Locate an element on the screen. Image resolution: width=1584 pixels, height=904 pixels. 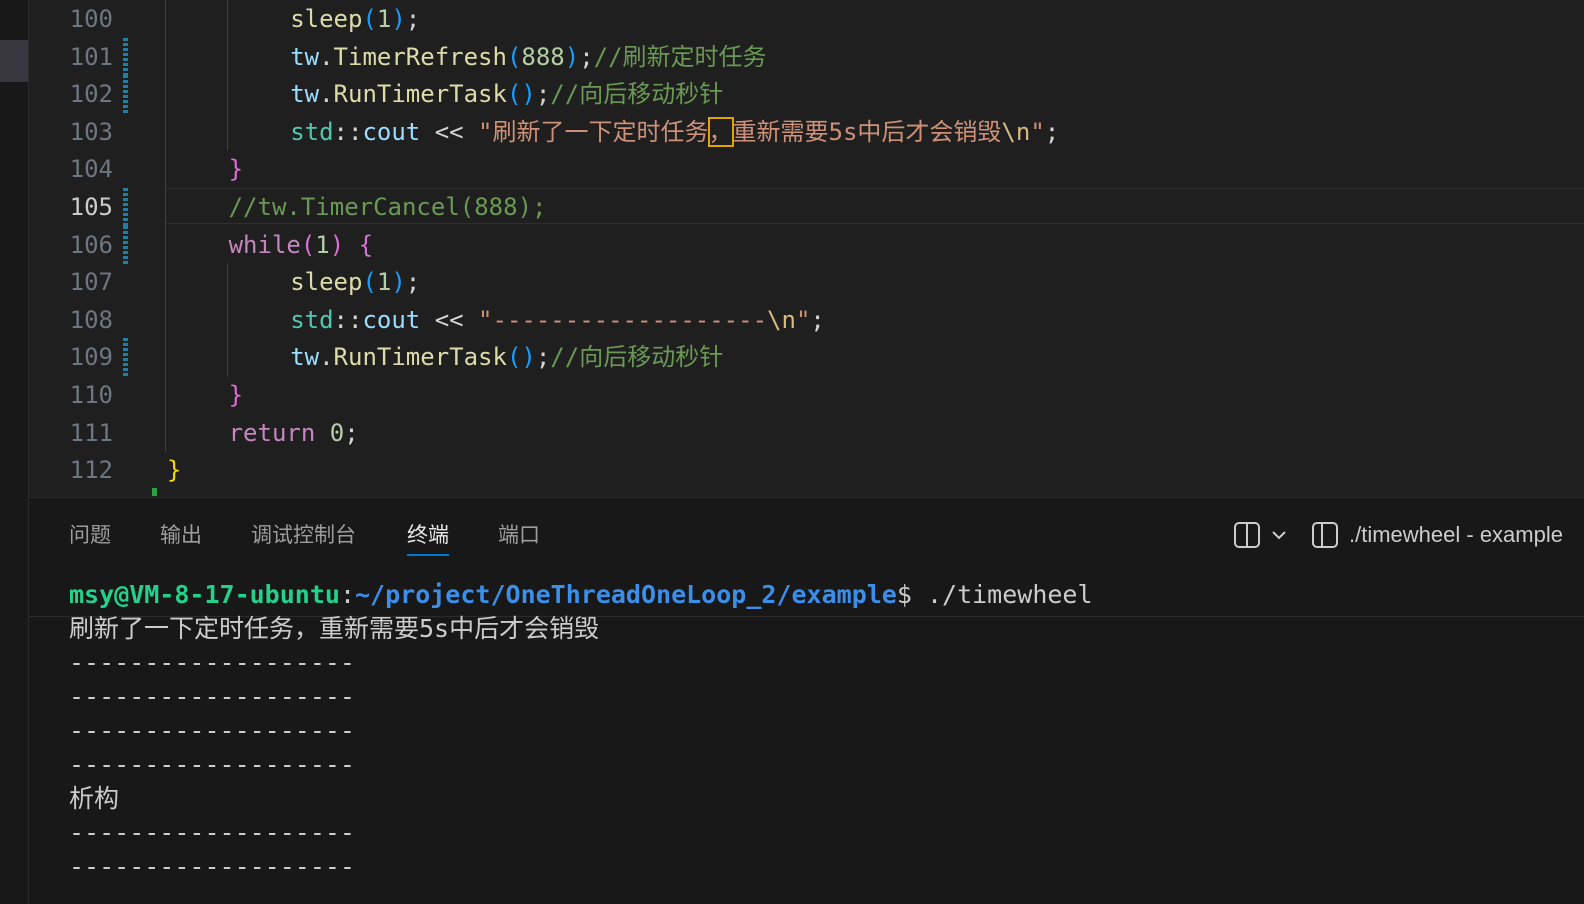
code-line: 106 while(1) { is located at coordinates (806, 245).